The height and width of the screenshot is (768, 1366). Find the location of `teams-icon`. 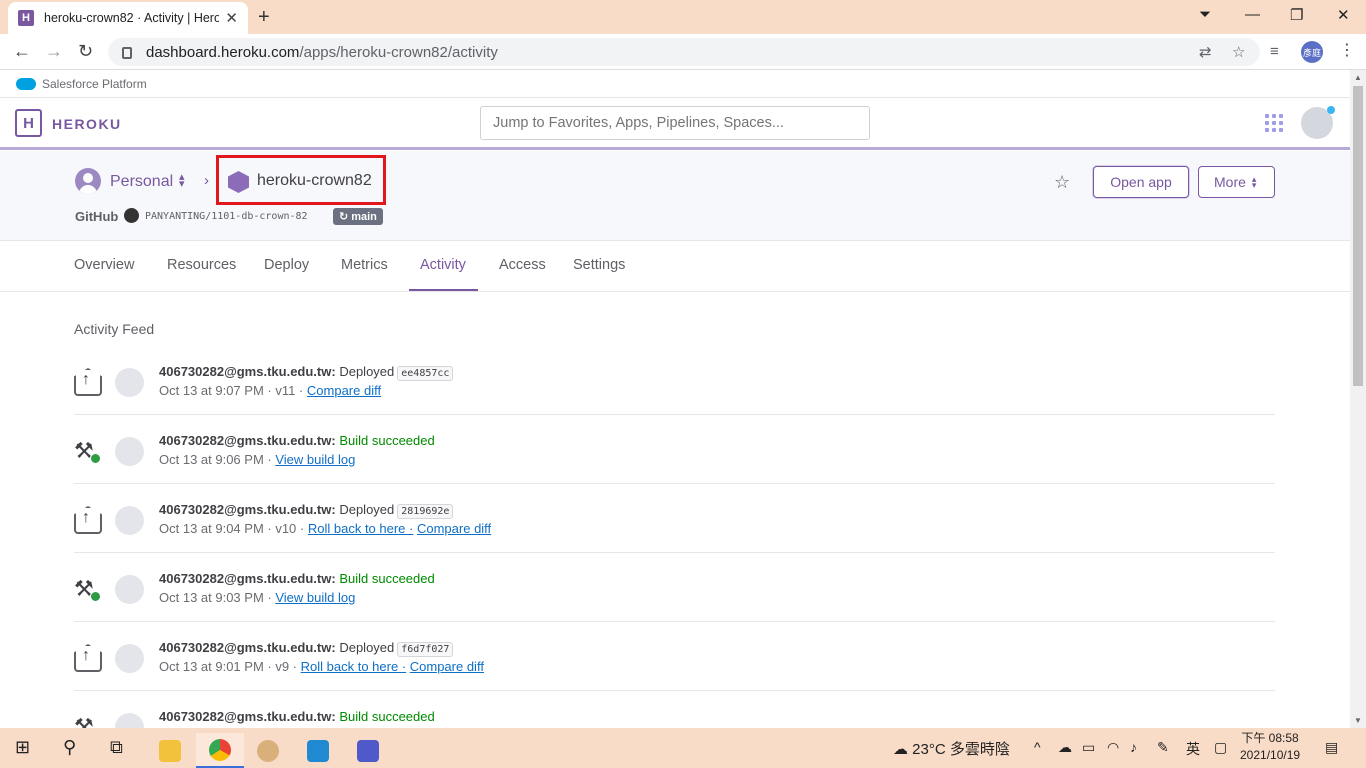

teams-icon is located at coordinates (368, 750).